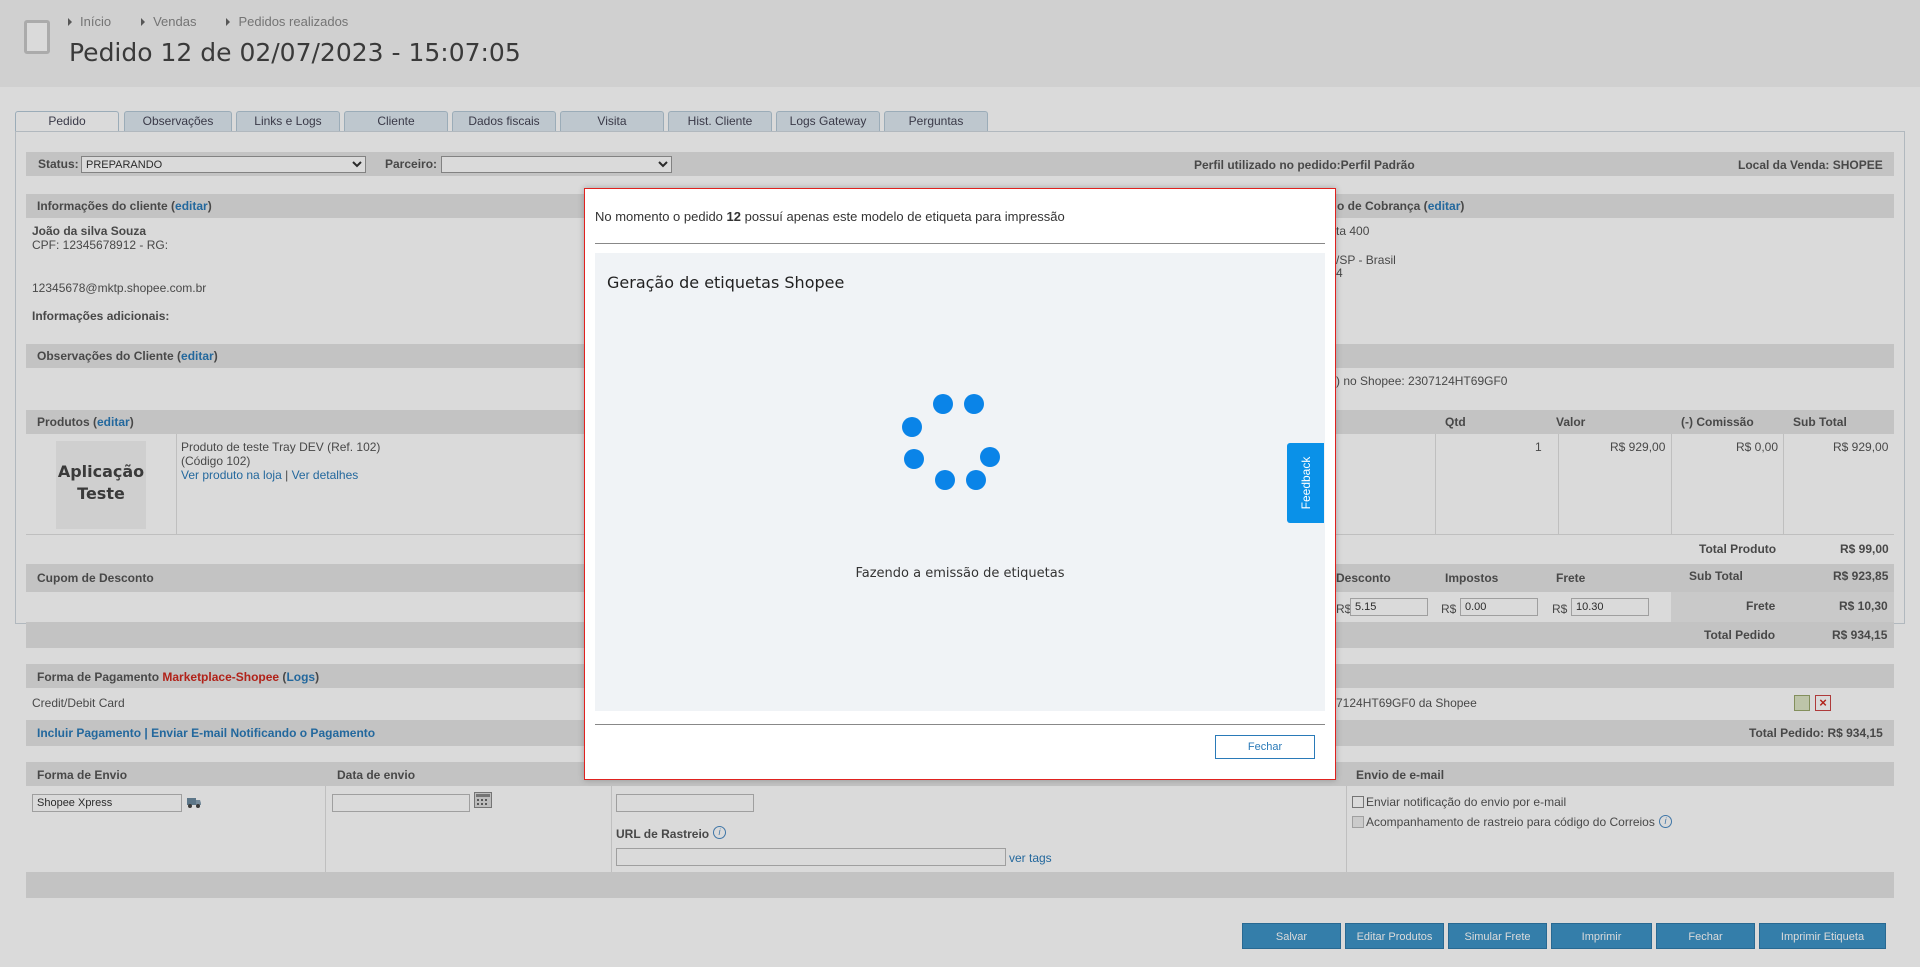  I want to click on feedback-tab: Feedback, so click(1305, 483).